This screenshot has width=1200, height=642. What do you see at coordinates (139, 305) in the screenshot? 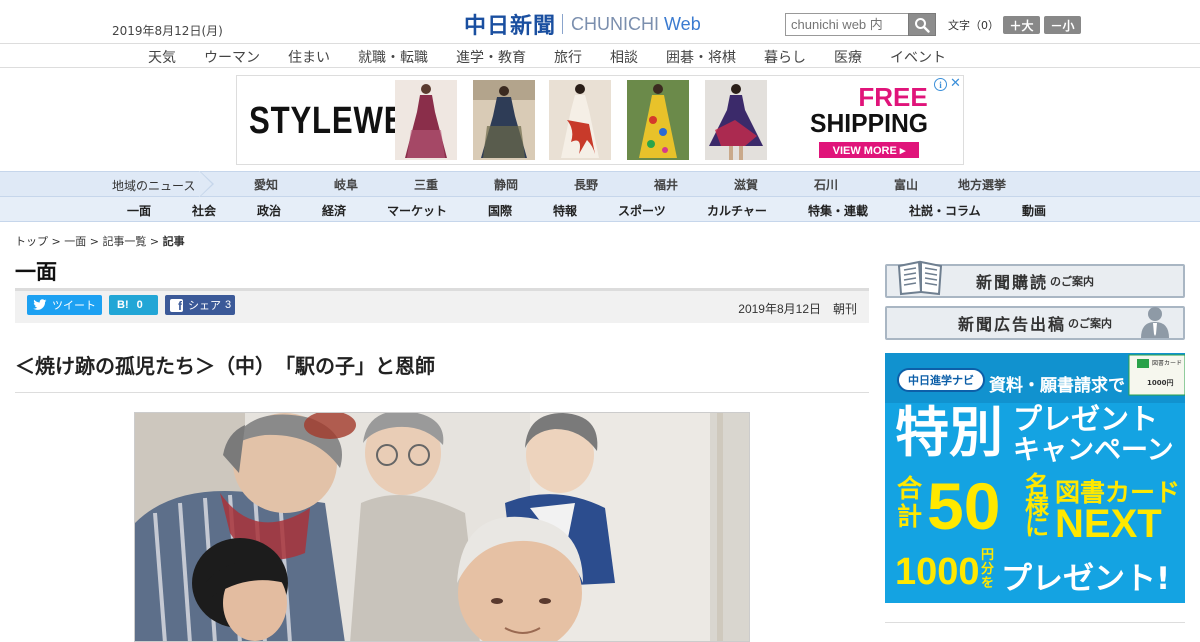
I see `hatena-count: 0` at bounding box center [139, 305].